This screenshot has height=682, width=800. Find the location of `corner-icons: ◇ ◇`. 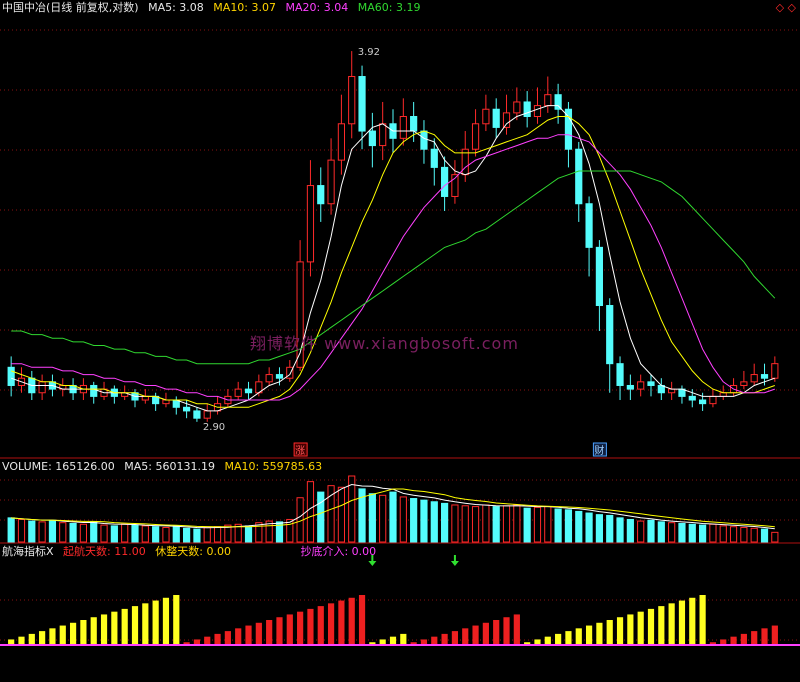

corner-icons: ◇ ◇ is located at coordinates (786, 7).